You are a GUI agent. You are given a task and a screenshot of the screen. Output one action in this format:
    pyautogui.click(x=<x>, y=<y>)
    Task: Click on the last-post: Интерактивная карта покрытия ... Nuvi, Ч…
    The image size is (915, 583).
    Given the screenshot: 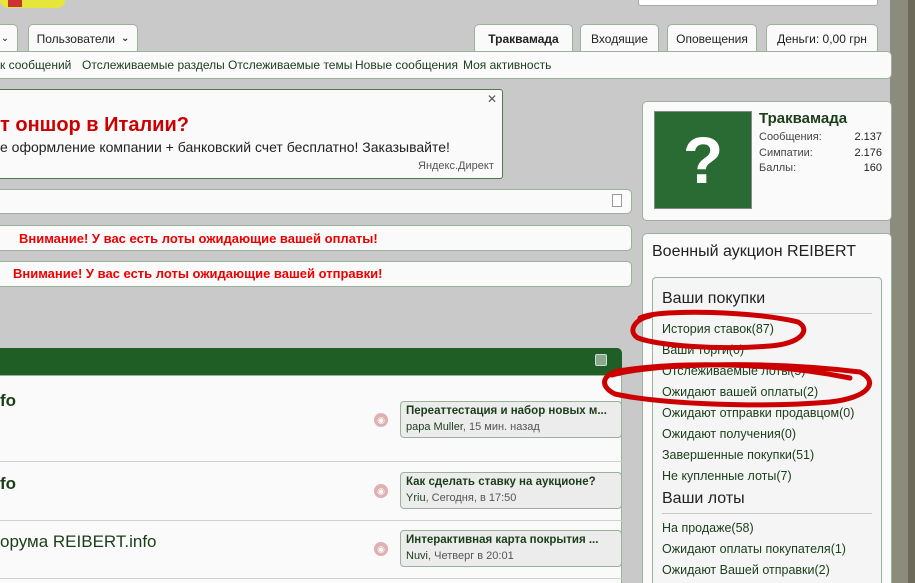 What is the action you would take?
    pyautogui.click(x=511, y=548)
    